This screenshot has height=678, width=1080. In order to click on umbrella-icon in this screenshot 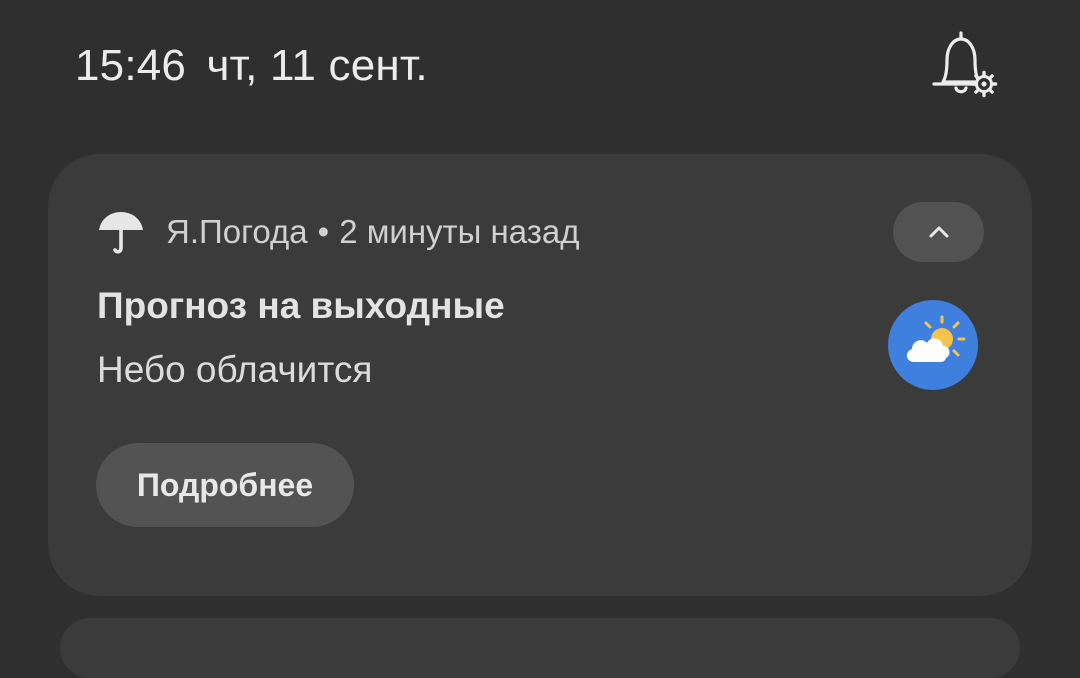, I will do `click(121, 233)`.